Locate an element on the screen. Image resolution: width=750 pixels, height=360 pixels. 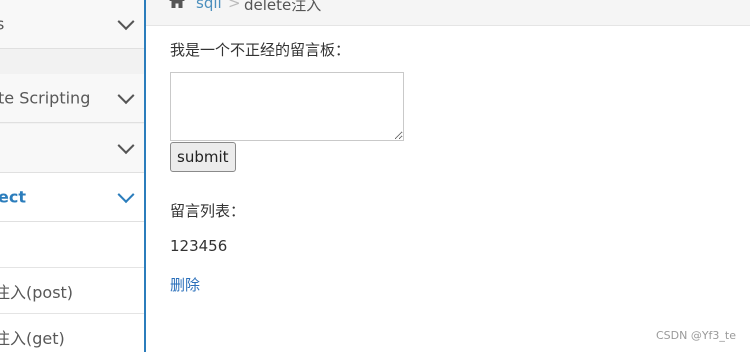
breadcrumb: sqli > delete注入 is located at coordinates (448, 13).